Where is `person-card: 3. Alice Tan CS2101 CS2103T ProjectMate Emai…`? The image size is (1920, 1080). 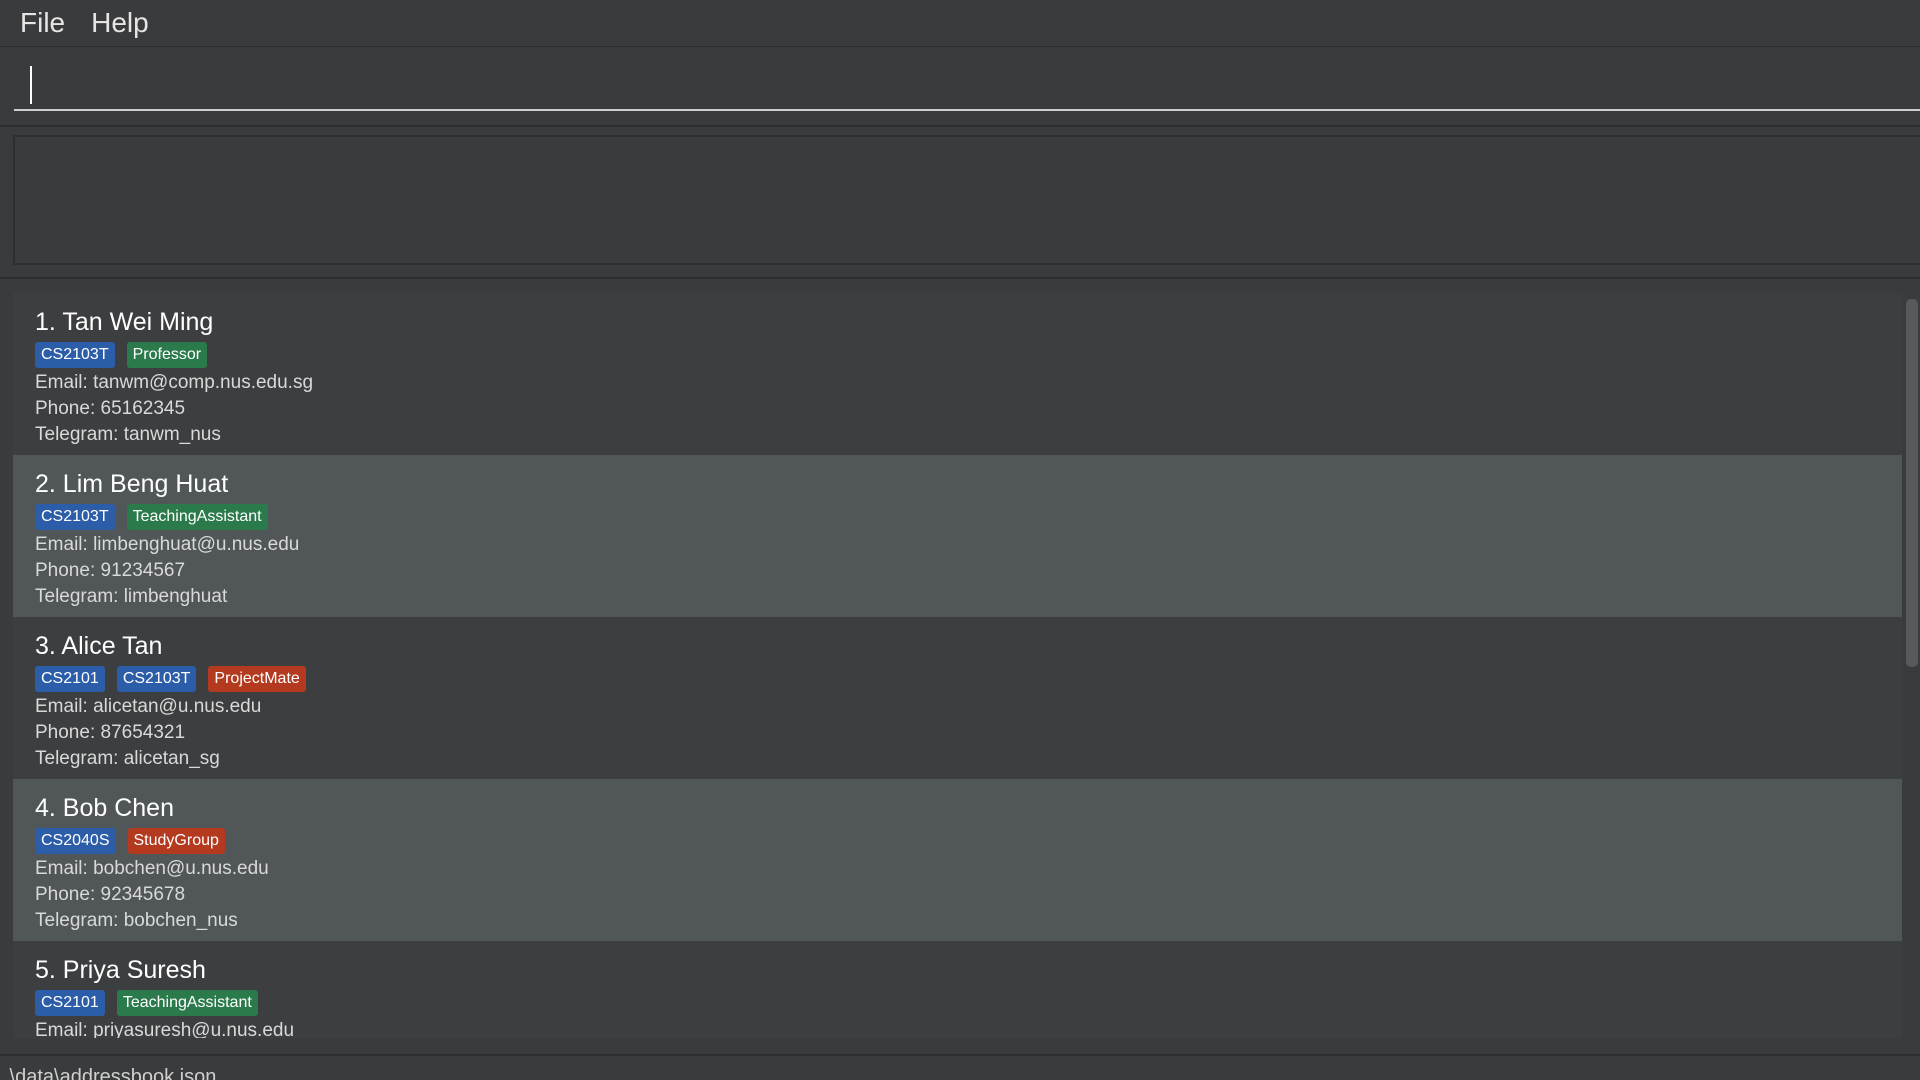 person-card: 3. Alice Tan CS2101 CS2103T ProjectMate Emai… is located at coordinates (957, 698).